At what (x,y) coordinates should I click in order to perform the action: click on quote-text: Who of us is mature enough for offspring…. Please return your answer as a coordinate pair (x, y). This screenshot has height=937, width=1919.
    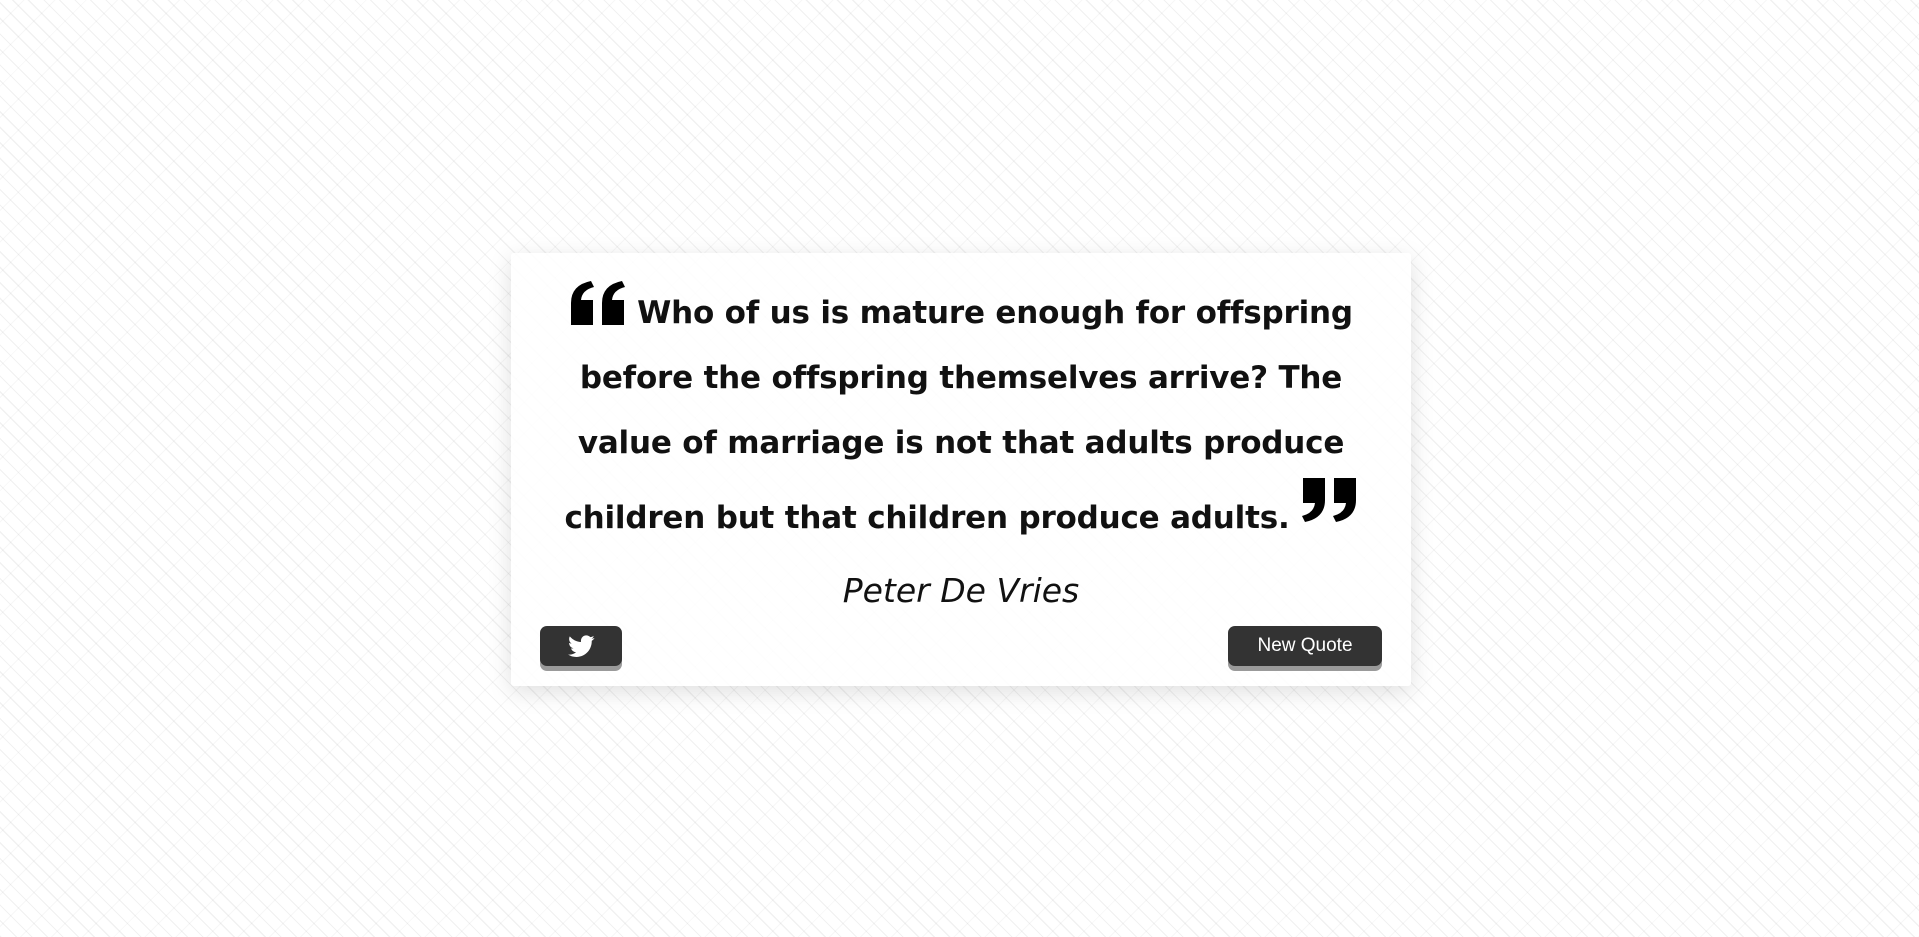
    Looking at the image, I should click on (958, 415).